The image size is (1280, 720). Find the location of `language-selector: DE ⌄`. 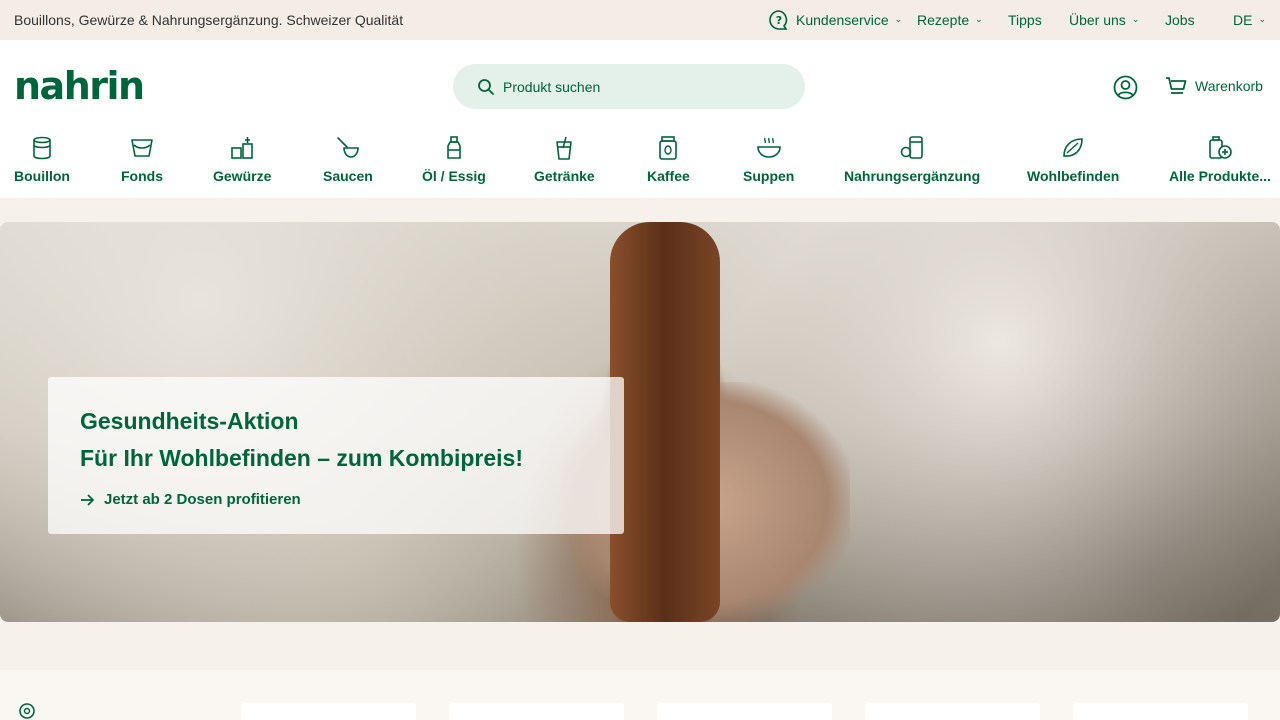

language-selector: DE ⌄ is located at coordinates (1249, 20).